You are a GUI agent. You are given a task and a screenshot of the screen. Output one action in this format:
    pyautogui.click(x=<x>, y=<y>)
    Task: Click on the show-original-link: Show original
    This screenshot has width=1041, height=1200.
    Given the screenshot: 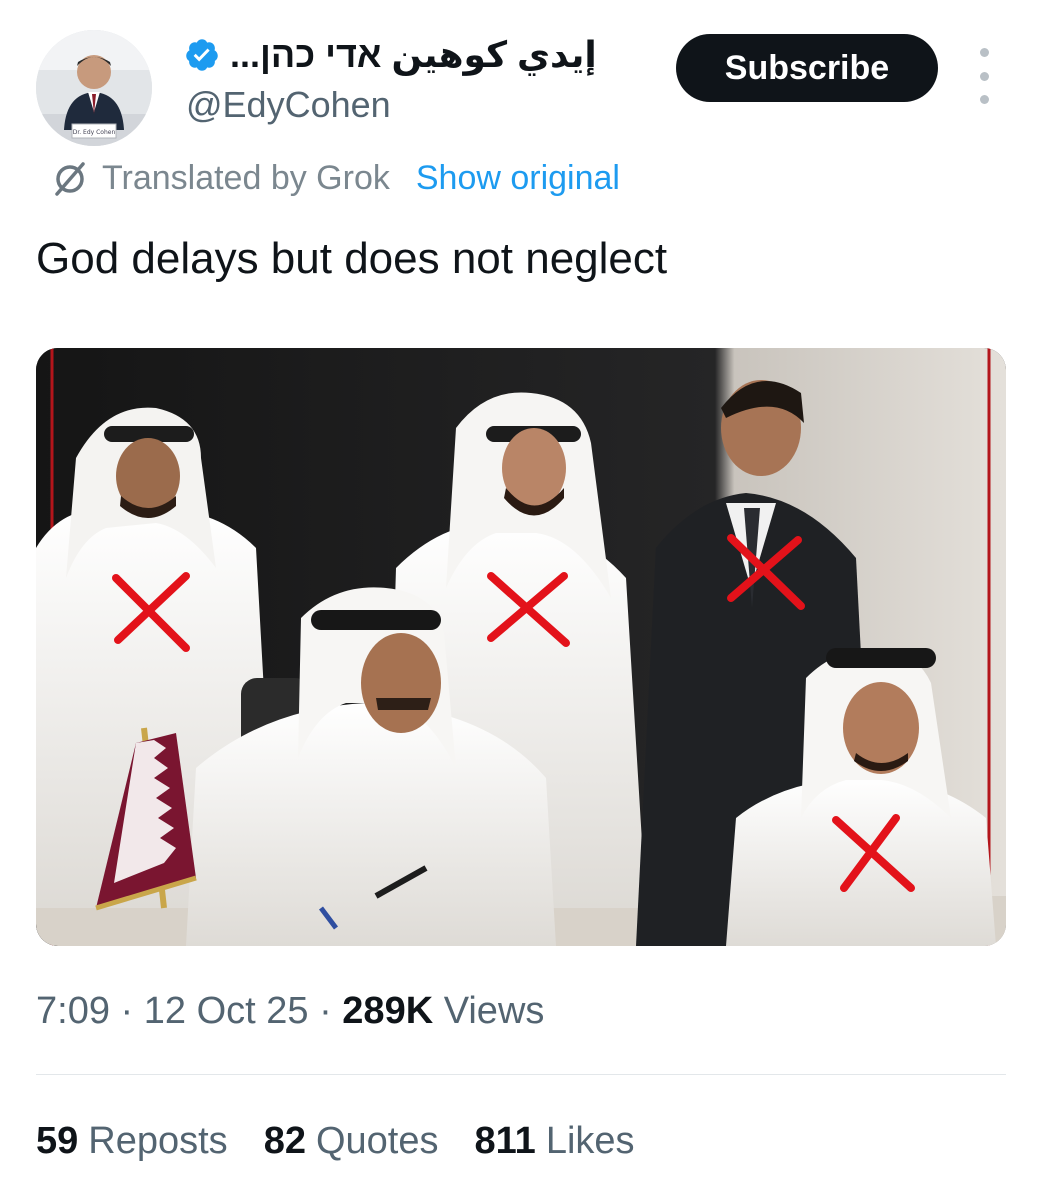 What is the action you would take?
    pyautogui.click(x=518, y=178)
    